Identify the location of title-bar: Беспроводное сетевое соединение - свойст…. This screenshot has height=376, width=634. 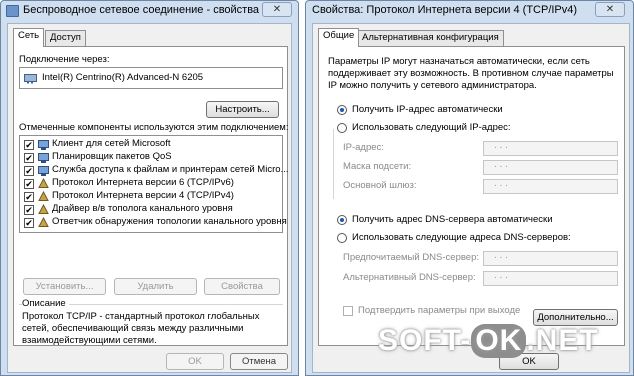
(149, 11).